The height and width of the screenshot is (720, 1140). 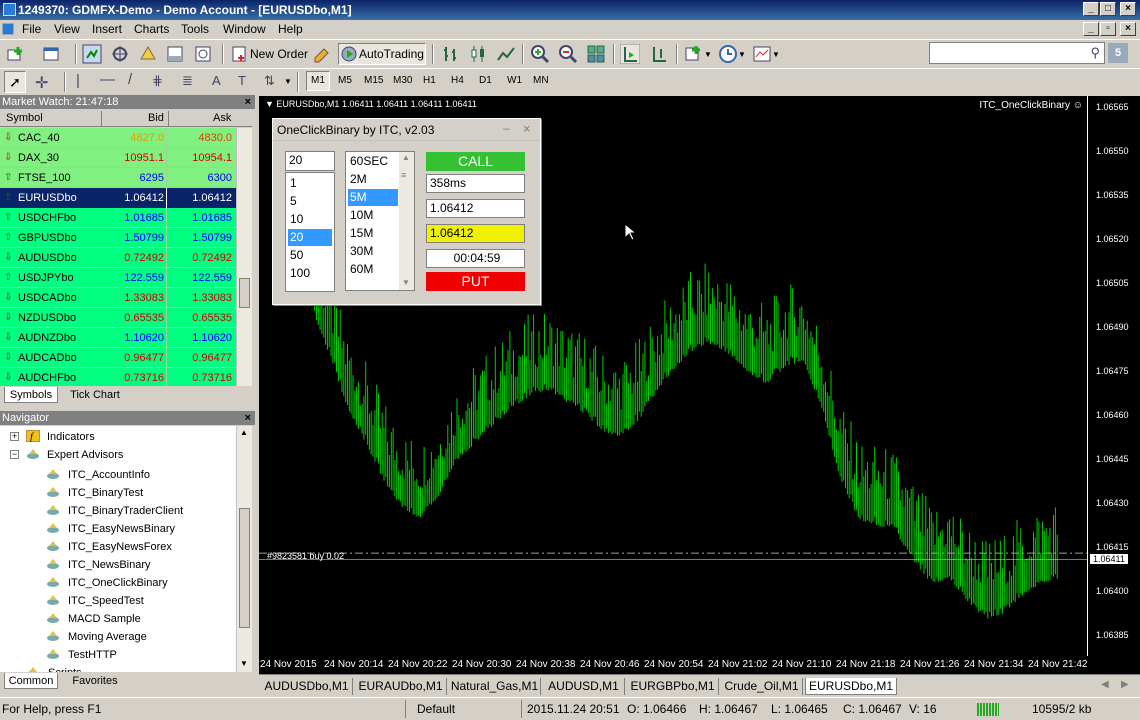 What do you see at coordinates (436, 709) in the screenshot?
I see `status-profile: Default` at bounding box center [436, 709].